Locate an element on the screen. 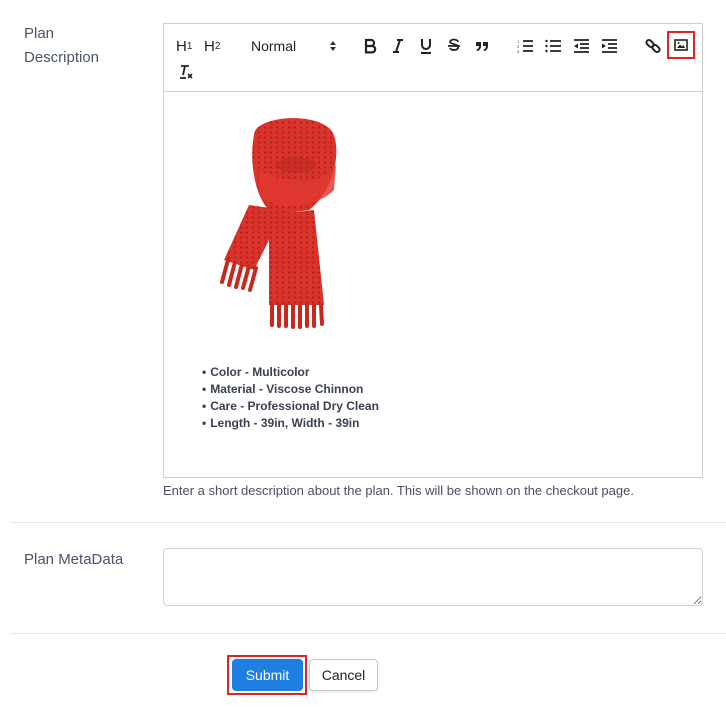 This screenshot has height=716, width=726. h2-sub: 2 is located at coordinates (217, 46).